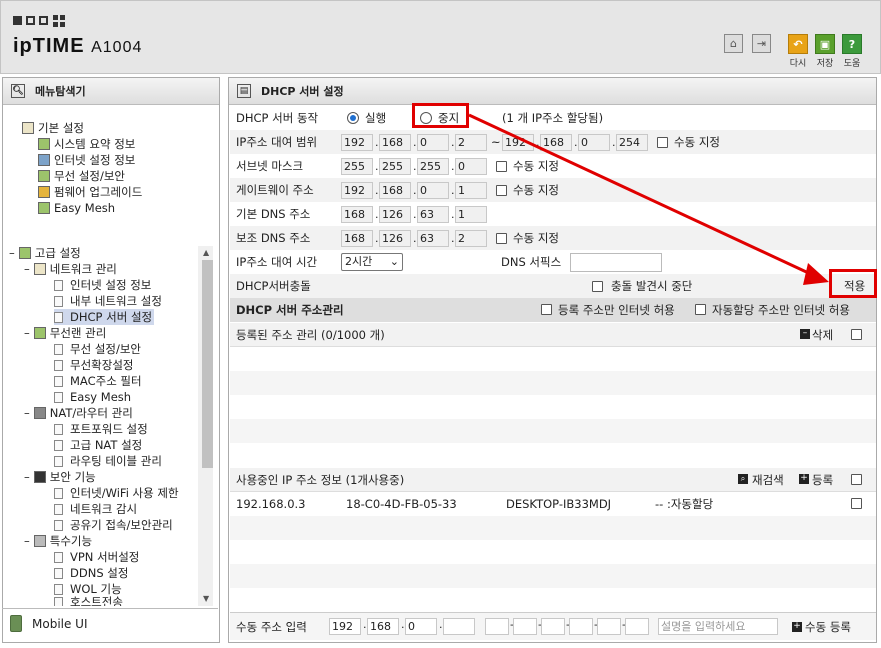 The image size is (881, 648). What do you see at coordinates (642, 195) in the screenshot?
I see `arrow-line` at bounding box center [642, 195].